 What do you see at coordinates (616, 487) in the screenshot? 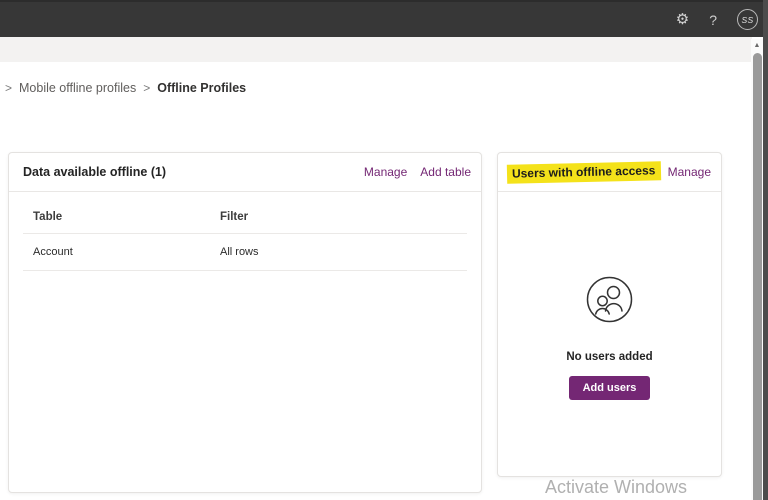
I see `activate-windows-watermark: Activate Windows` at bounding box center [616, 487].